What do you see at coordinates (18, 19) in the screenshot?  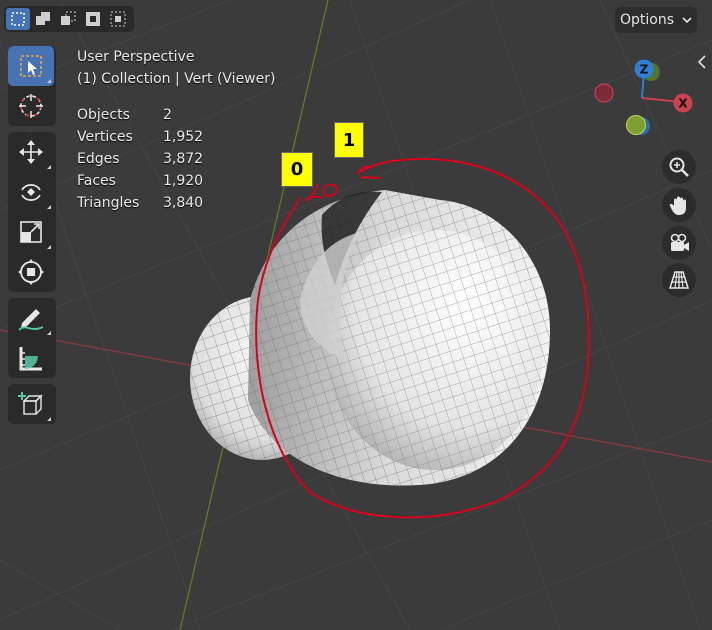 I see `select-new-icon` at bounding box center [18, 19].